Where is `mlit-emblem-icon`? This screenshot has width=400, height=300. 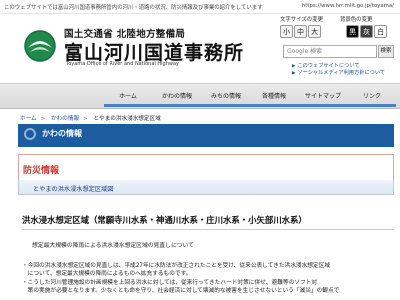
mlit-emblem-icon is located at coordinates (40, 46).